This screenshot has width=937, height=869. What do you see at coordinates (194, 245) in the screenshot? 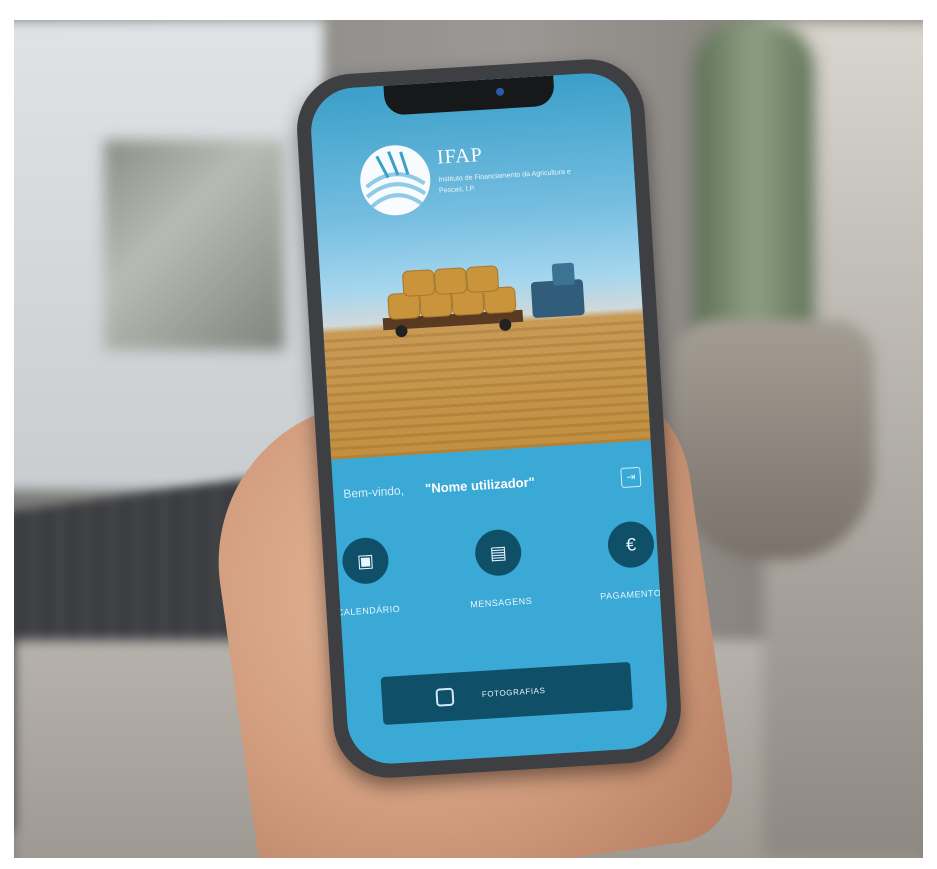
I see `laptop-screen-image` at bounding box center [194, 245].